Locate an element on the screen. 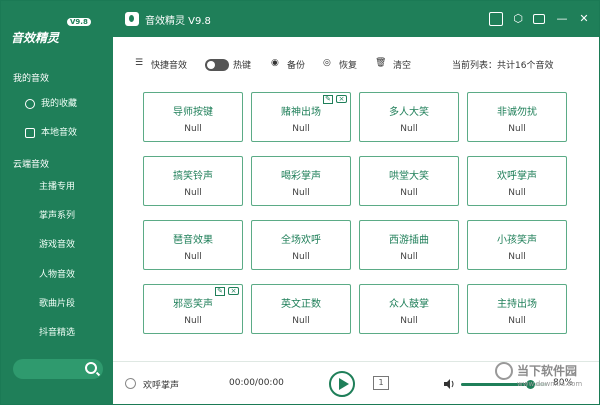  sound-card: 众人鼓掌 Null is located at coordinates (409, 309).